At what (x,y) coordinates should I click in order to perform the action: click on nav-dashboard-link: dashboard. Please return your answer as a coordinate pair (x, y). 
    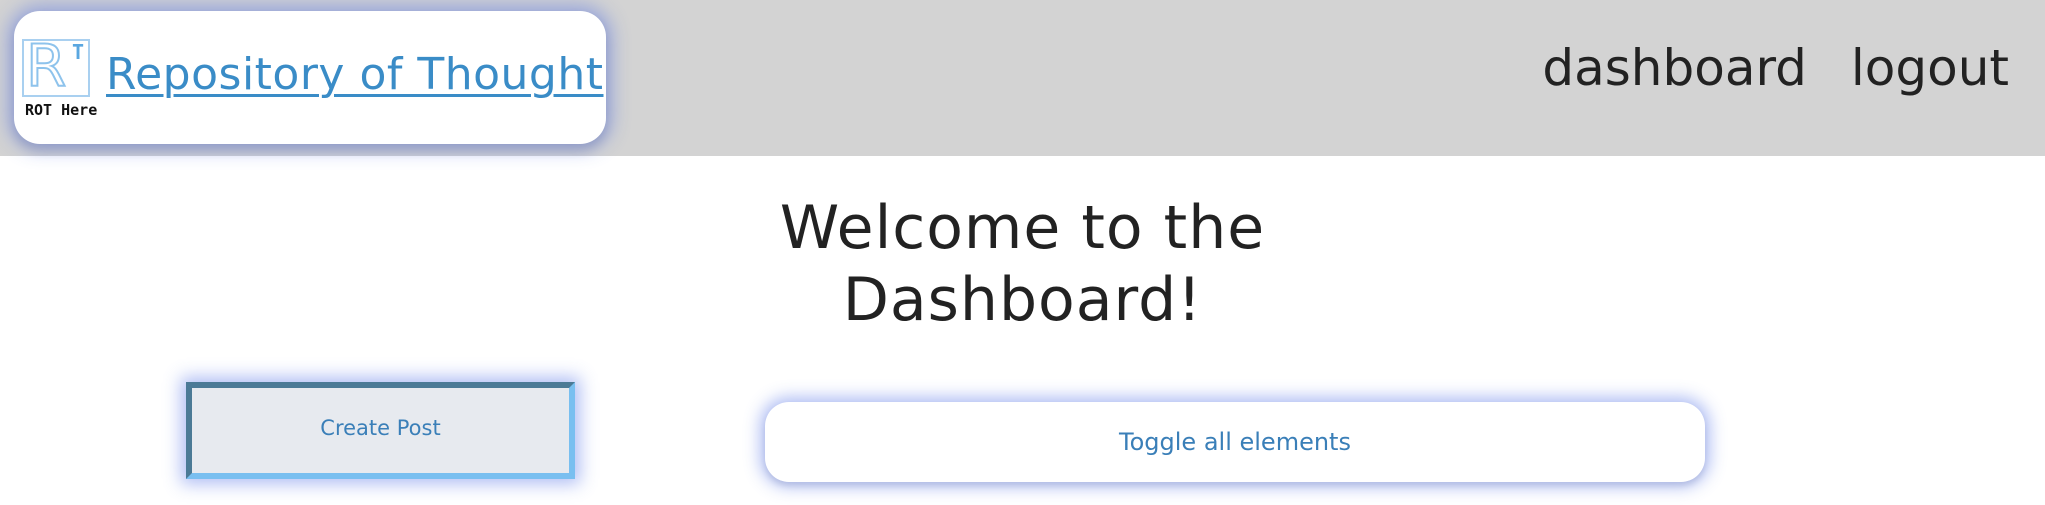
    Looking at the image, I should click on (1674, 68).